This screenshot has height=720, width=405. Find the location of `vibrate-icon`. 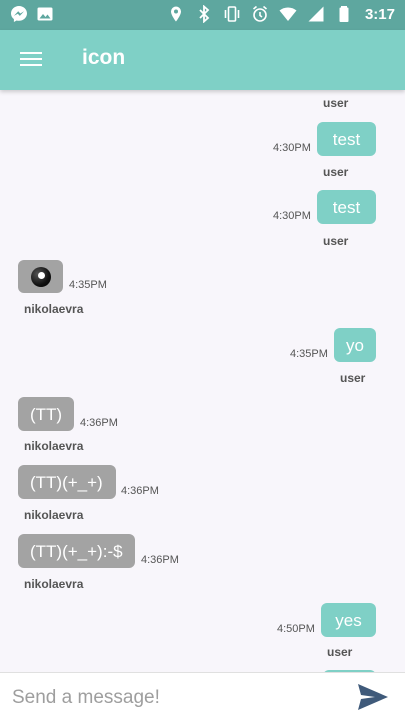

vibrate-icon is located at coordinates (232, 14).